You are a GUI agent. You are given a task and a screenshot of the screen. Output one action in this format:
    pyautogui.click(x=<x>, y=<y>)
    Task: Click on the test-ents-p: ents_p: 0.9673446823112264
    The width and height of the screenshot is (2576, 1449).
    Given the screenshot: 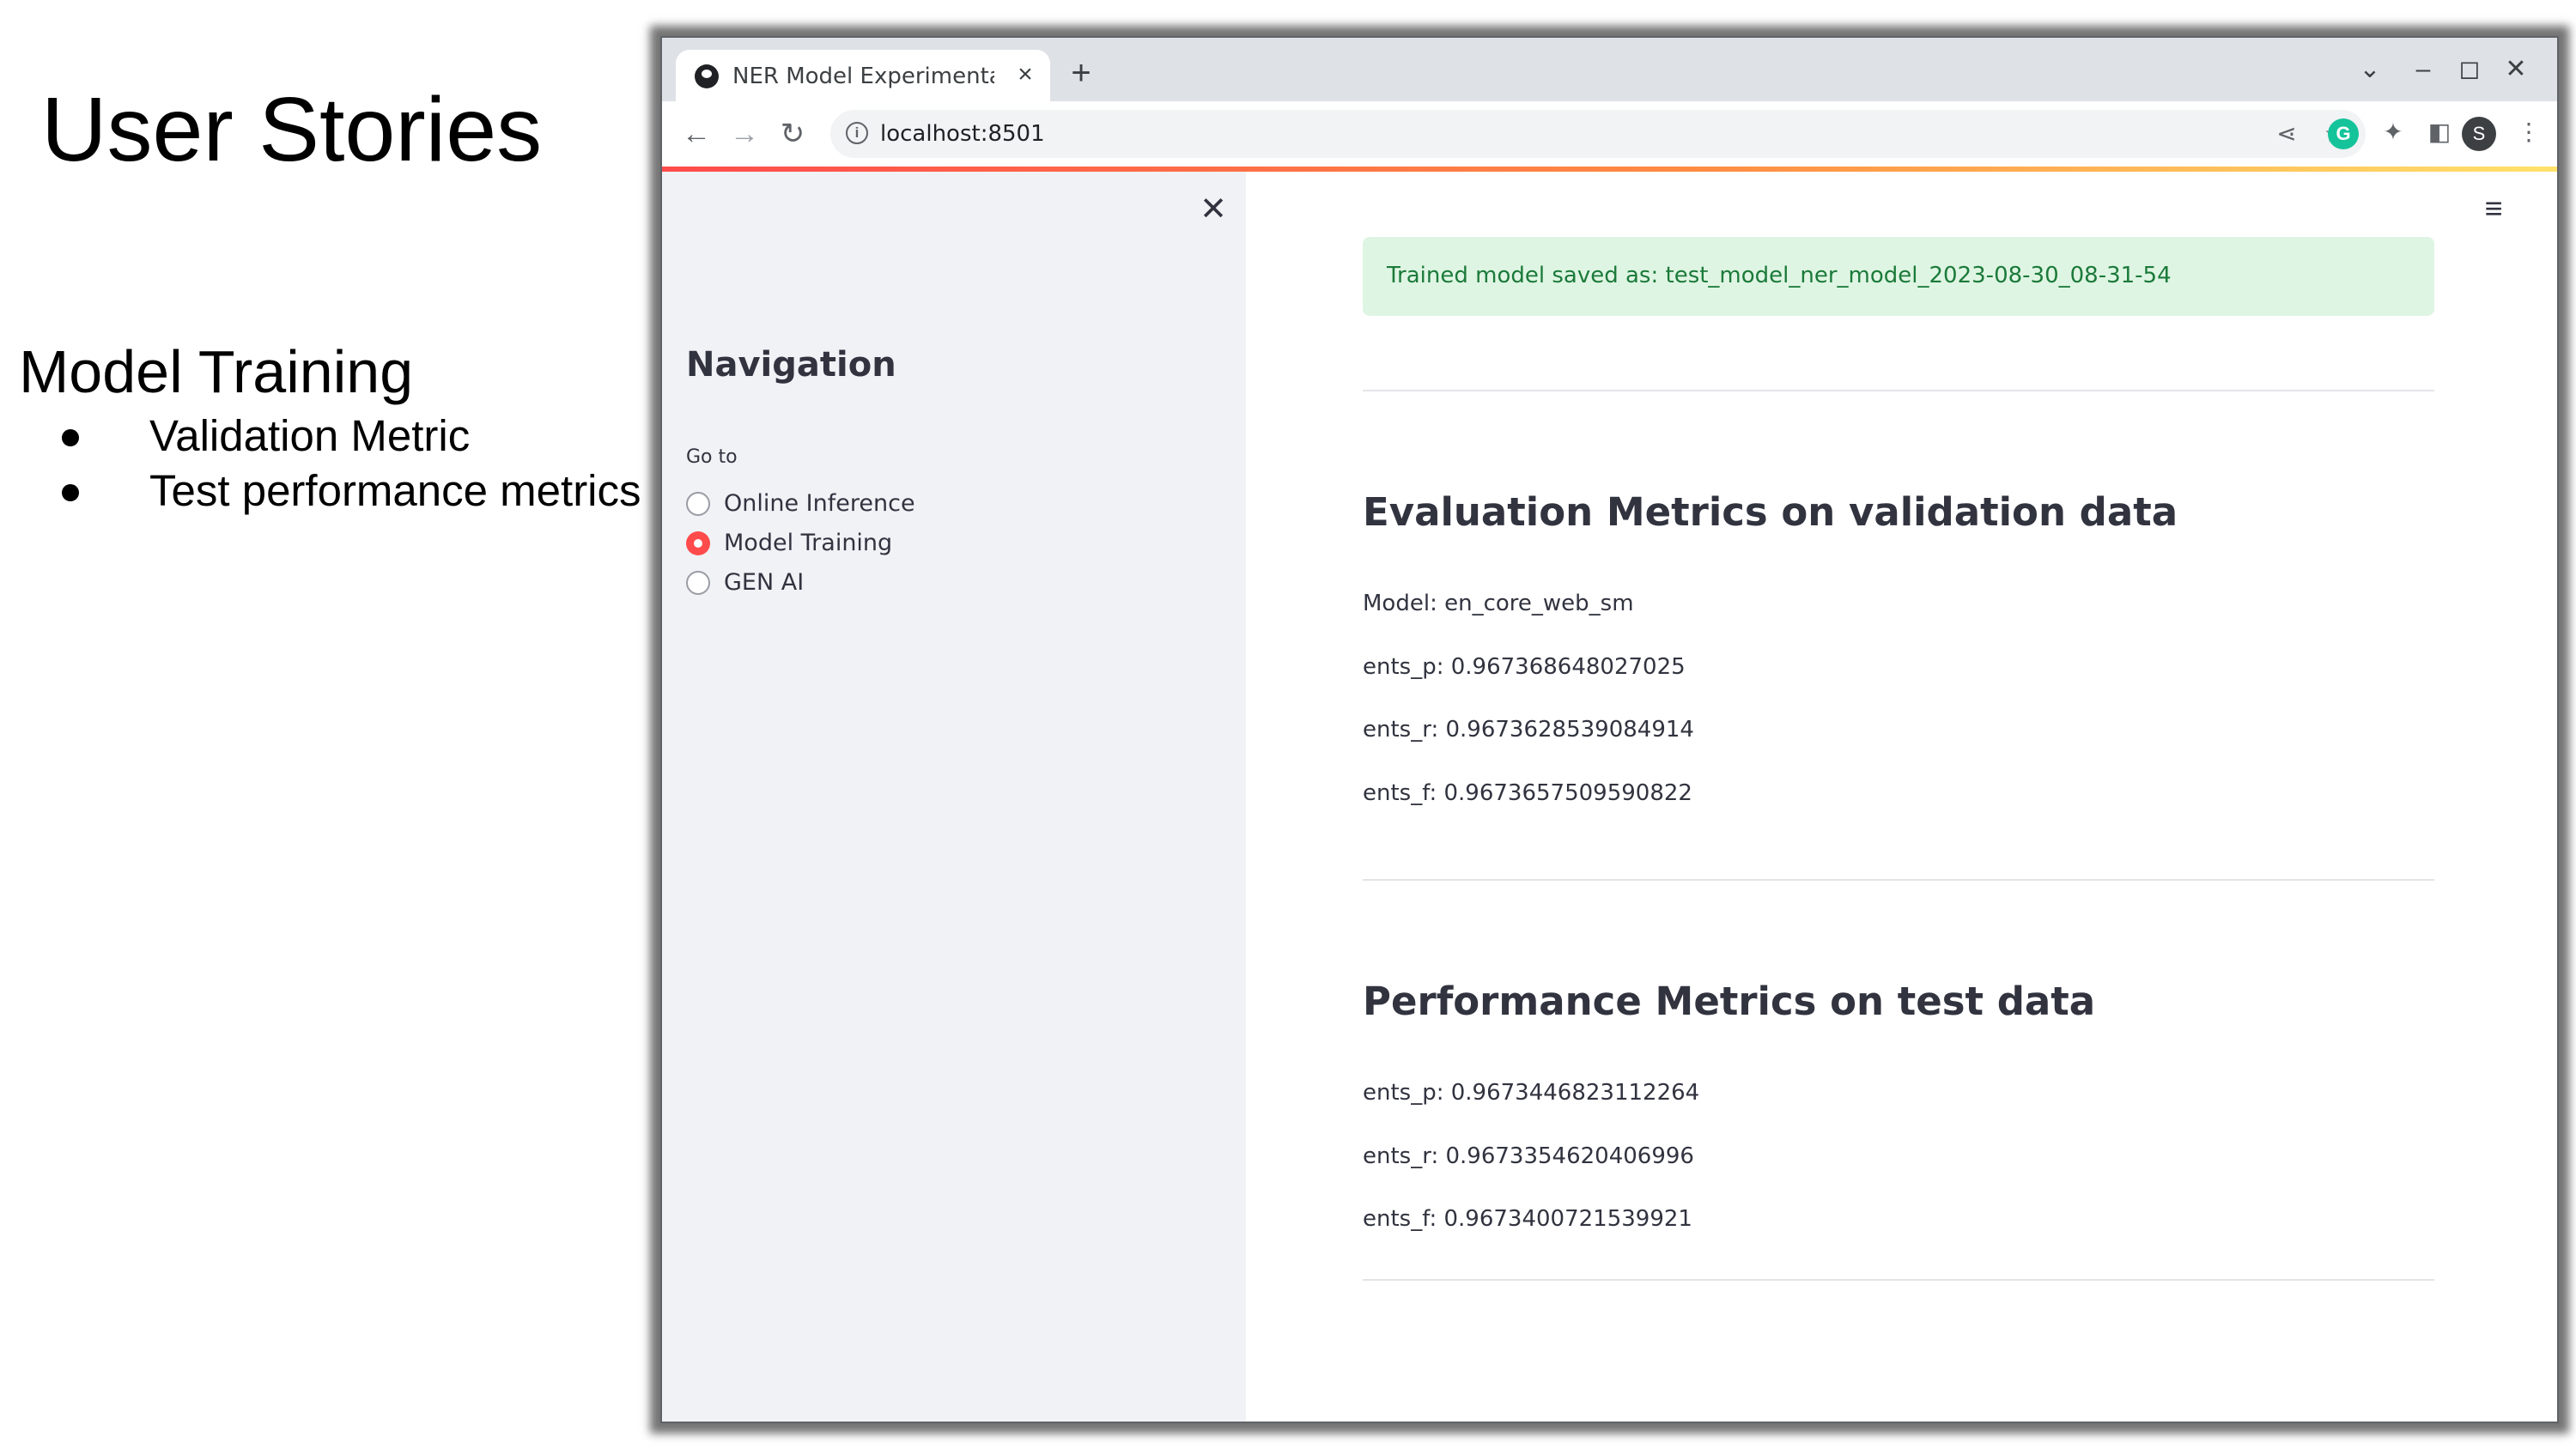 What is the action you would take?
    pyautogui.click(x=1532, y=1093)
    